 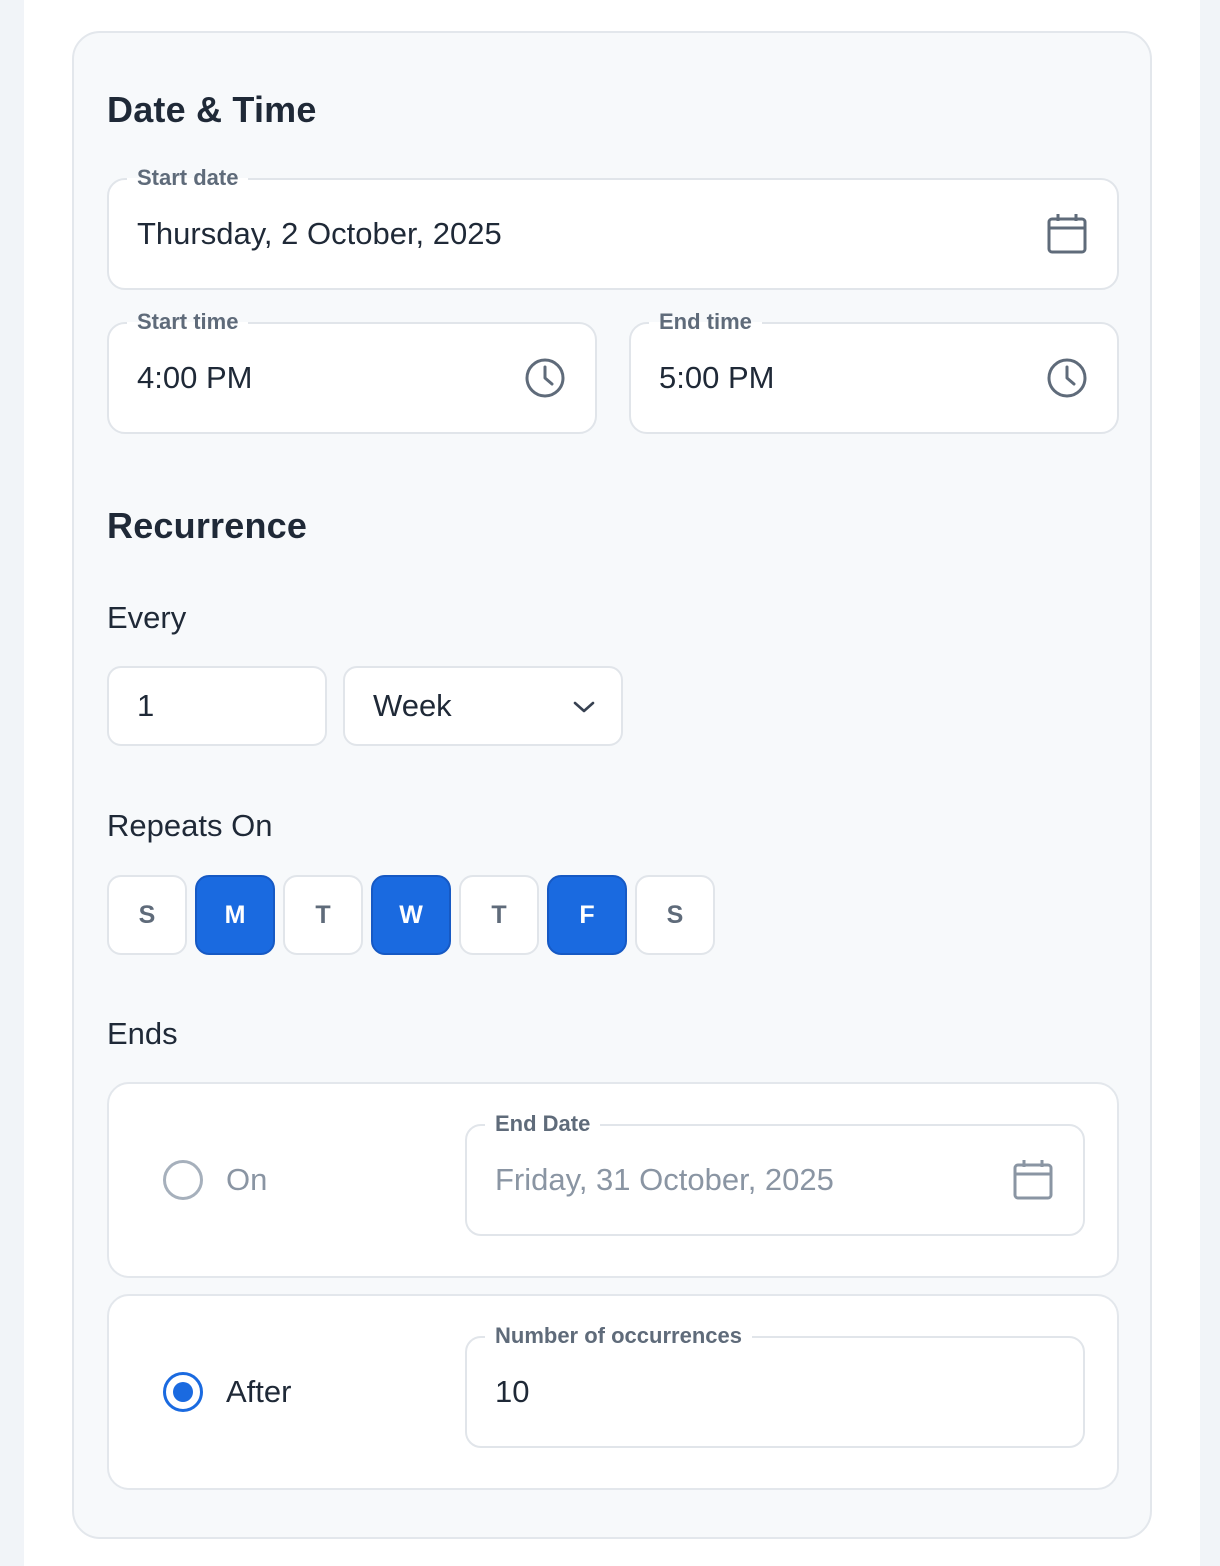 What do you see at coordinates (183, 1180) in the screenshot?
I see `ends-on-radio` at bounding box center [183, 1180].